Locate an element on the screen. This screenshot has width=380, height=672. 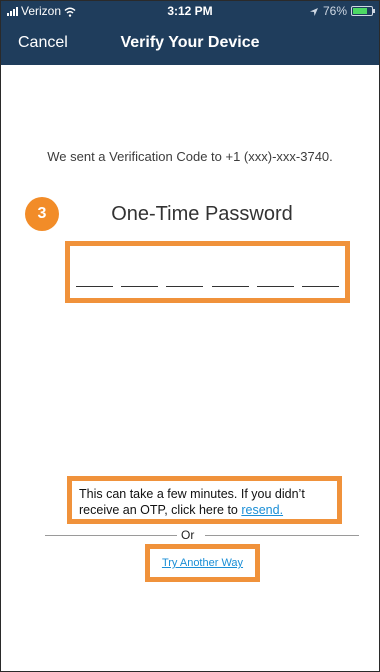
status-right: 76% is located at coordinates (342, 11).